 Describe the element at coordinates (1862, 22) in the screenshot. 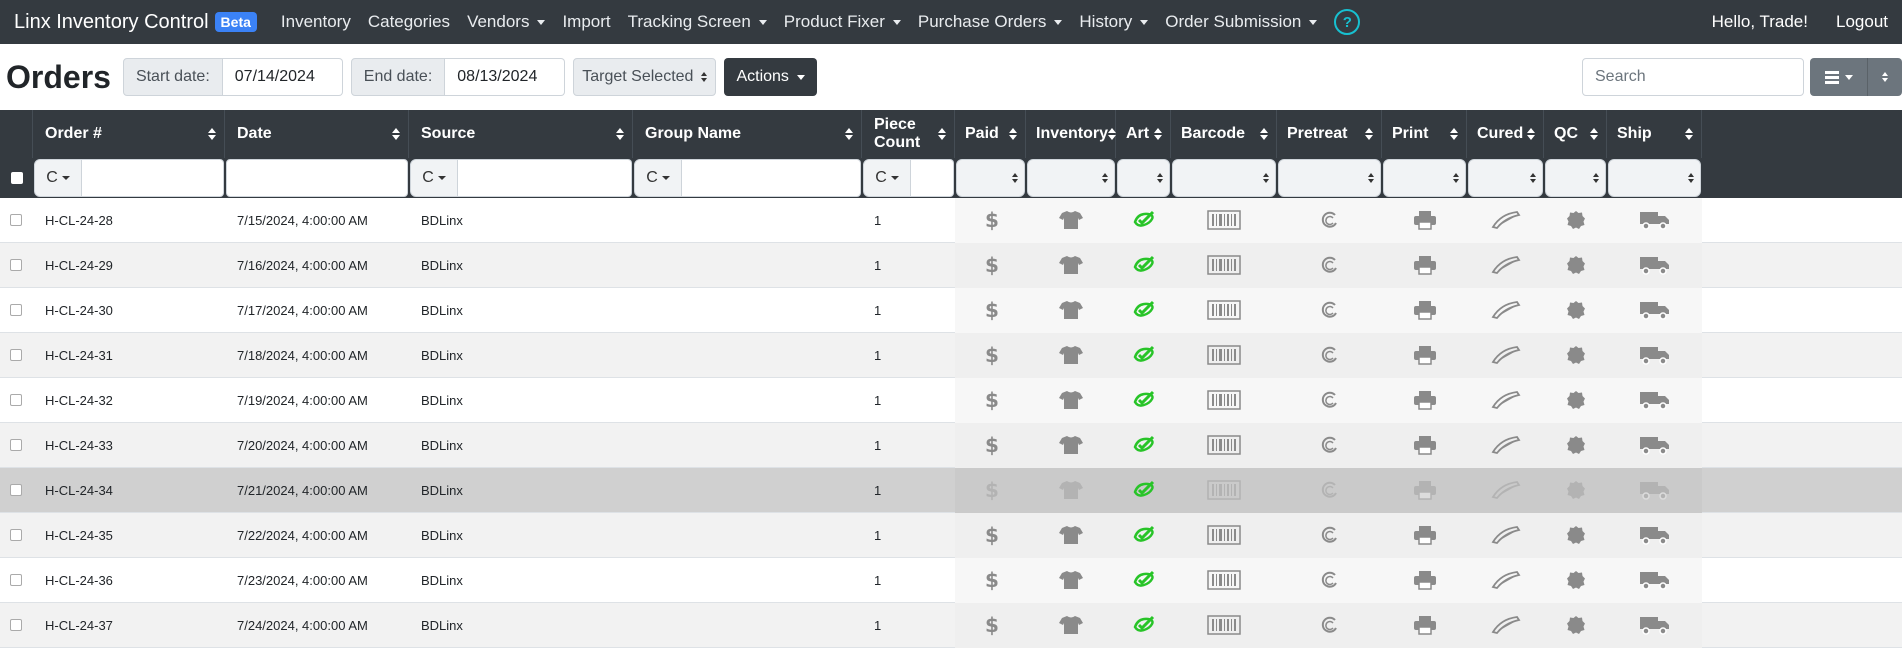

I see `logout-link: Logout` at that location.